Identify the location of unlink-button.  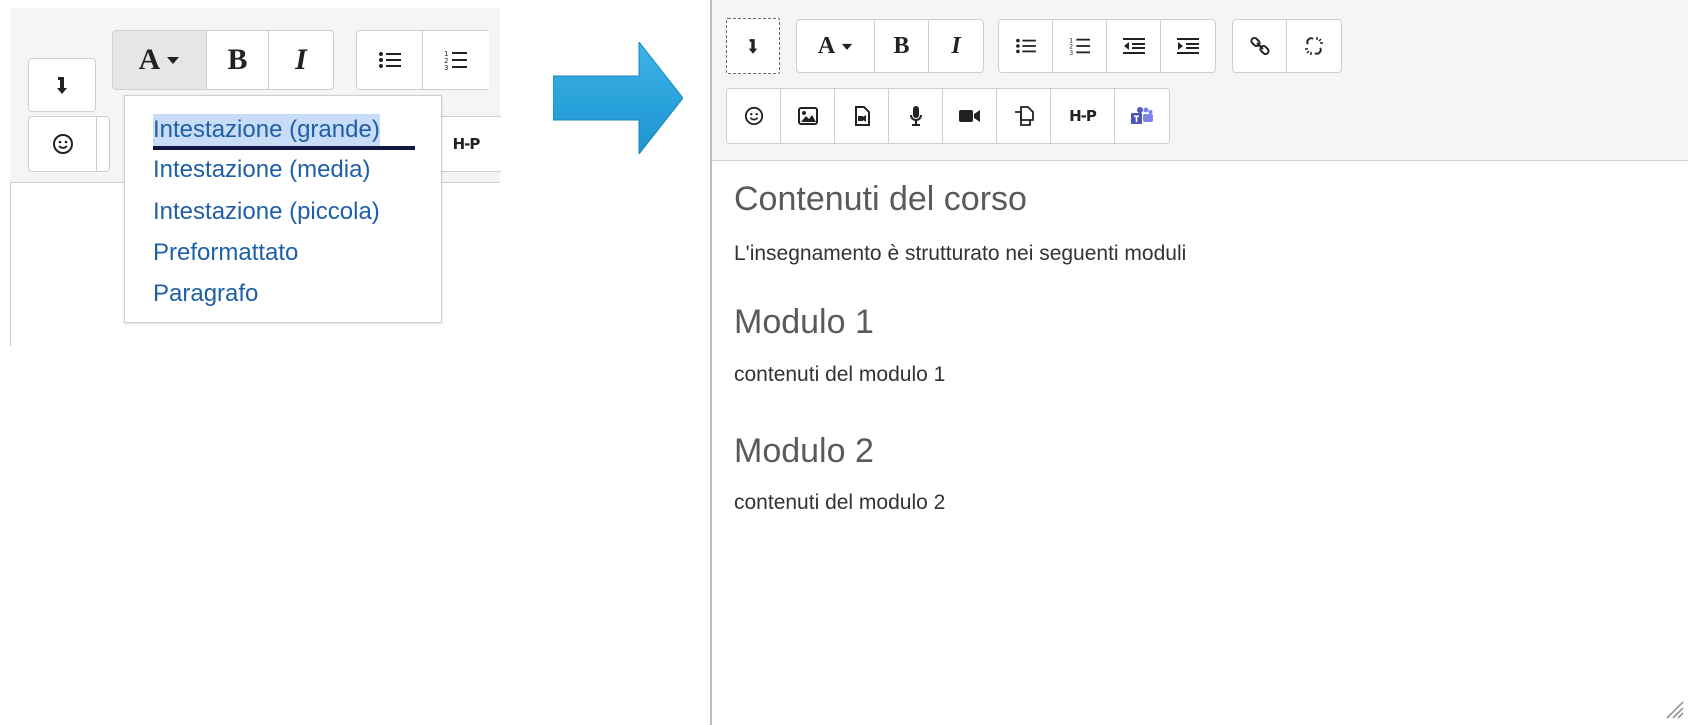
(1314, 46).